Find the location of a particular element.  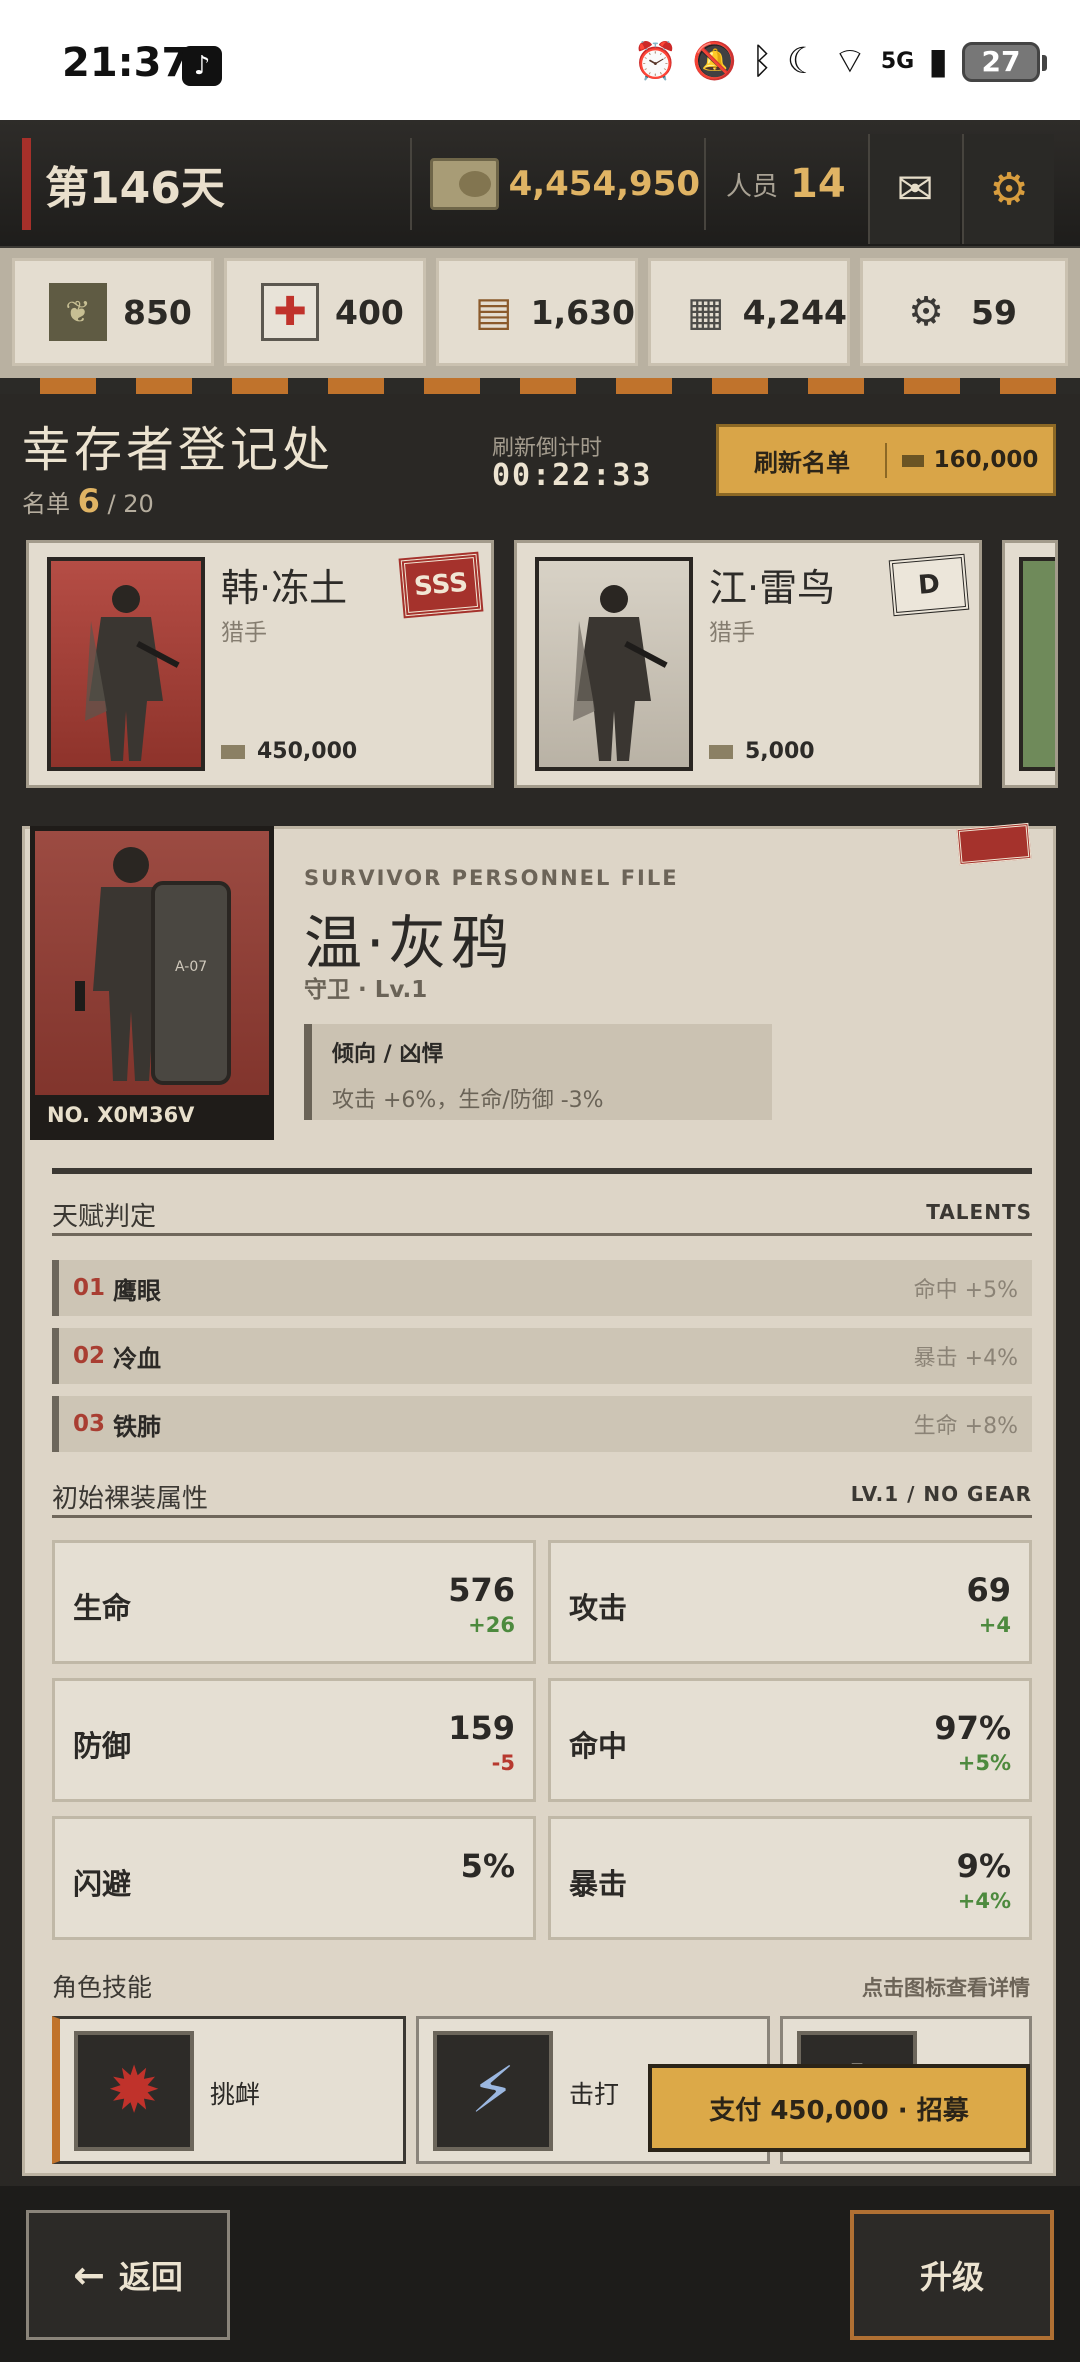

stat-value: 97% is located at coordinates (972, 1728).